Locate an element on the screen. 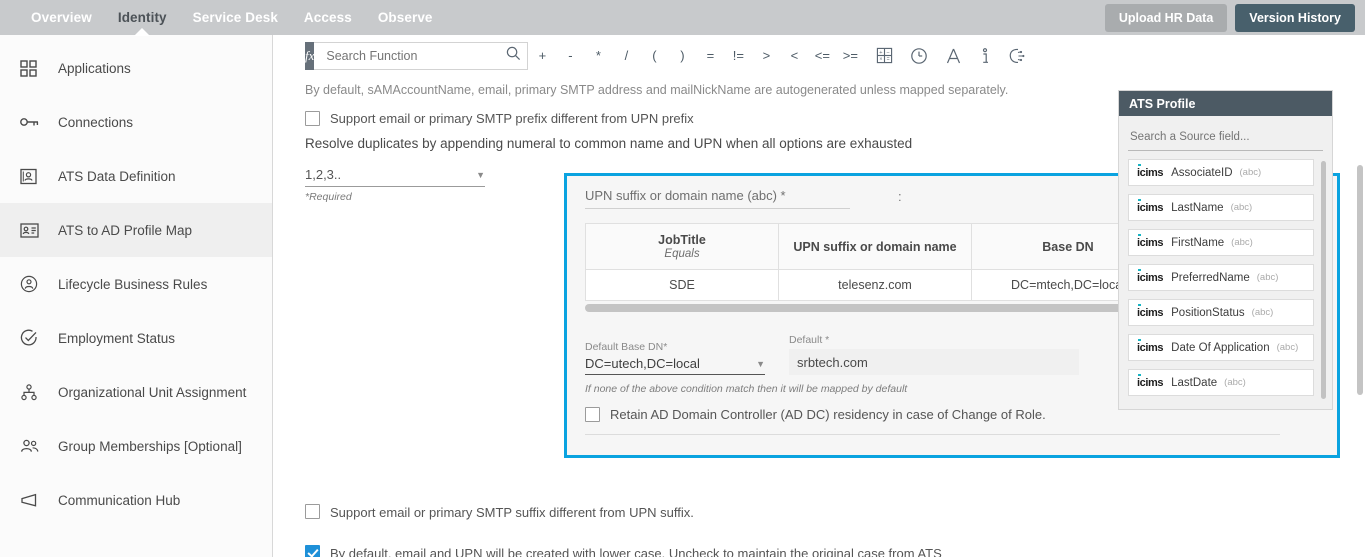  sidebar-item-employment-status: Employment Status is located at coordinates (136, 338).